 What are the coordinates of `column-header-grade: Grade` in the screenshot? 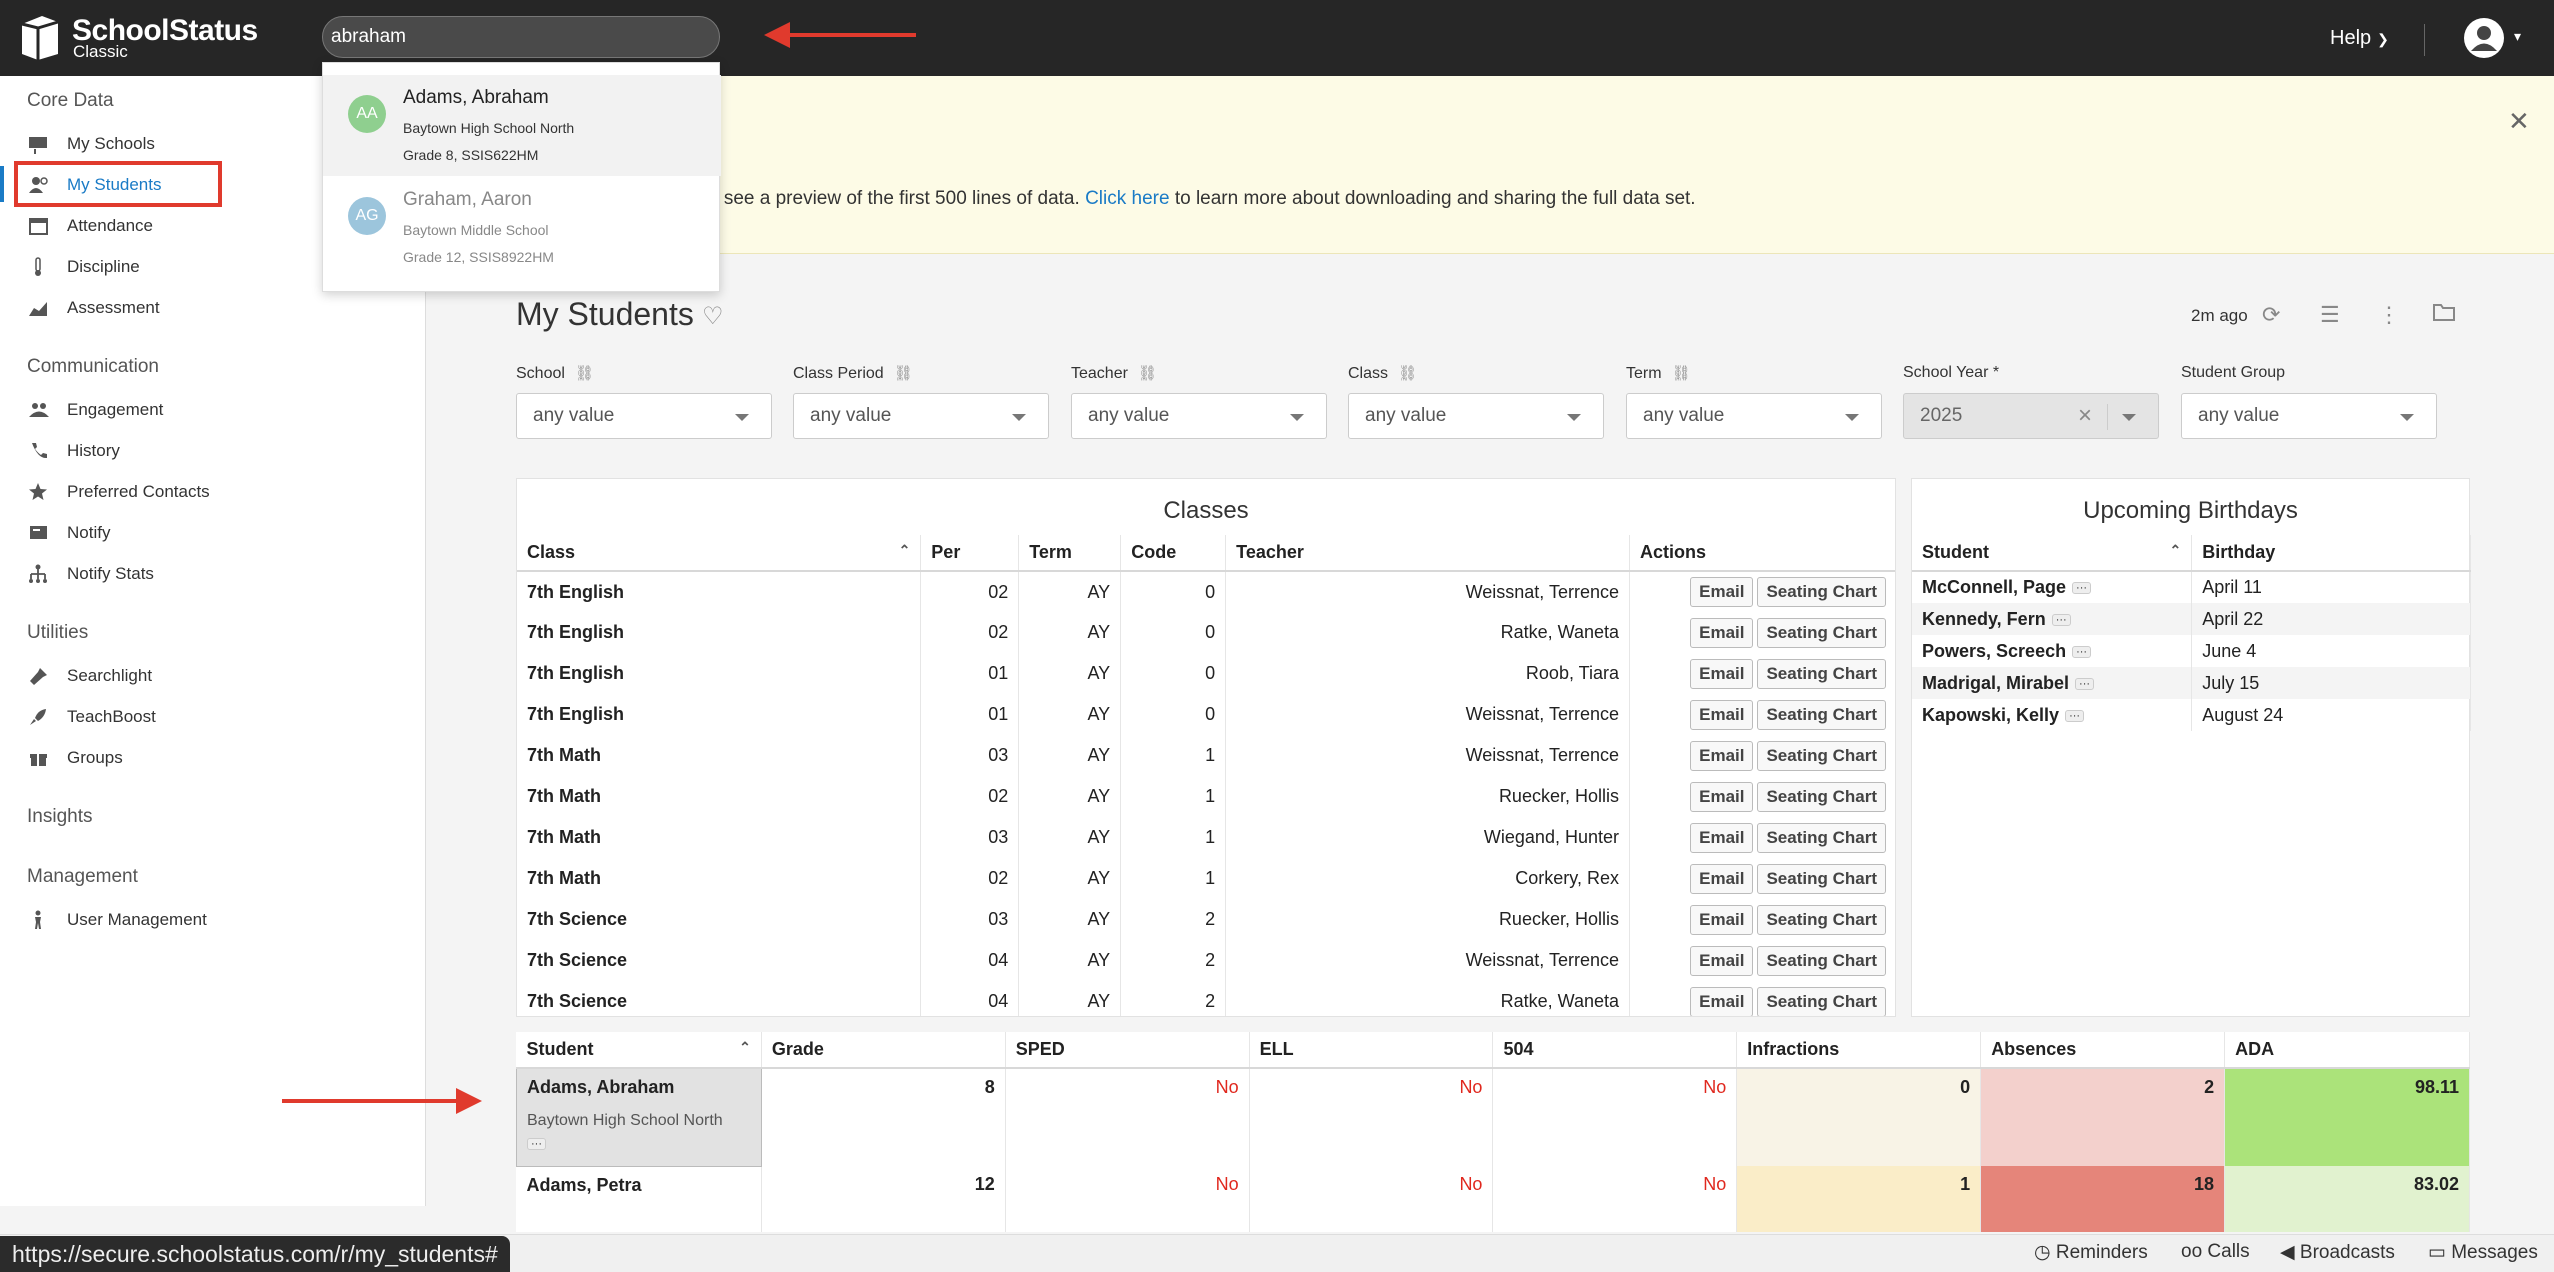 It's located at (883, 1050).